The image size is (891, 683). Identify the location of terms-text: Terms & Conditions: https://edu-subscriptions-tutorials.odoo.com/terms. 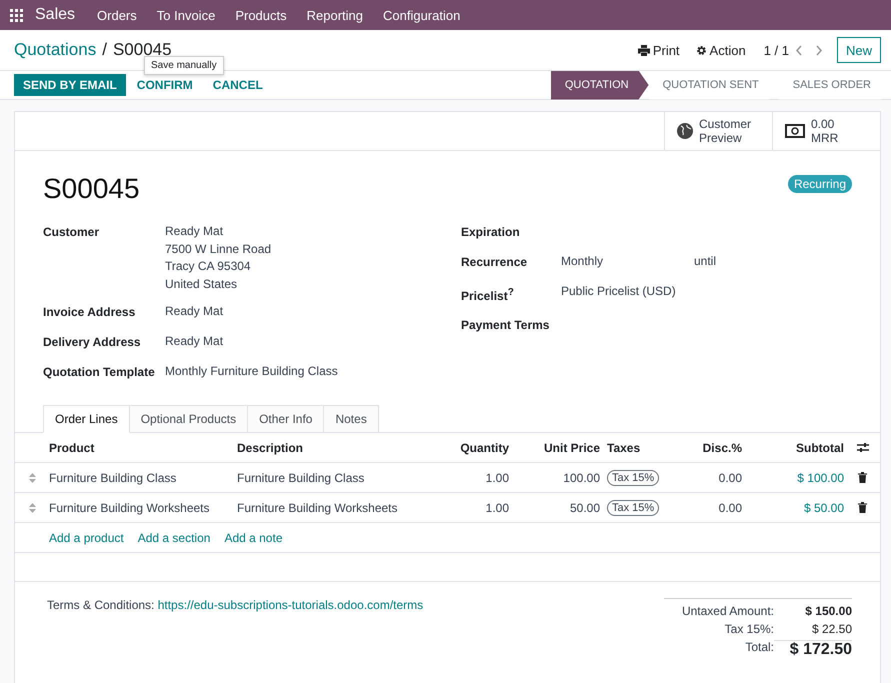
(235, 606).